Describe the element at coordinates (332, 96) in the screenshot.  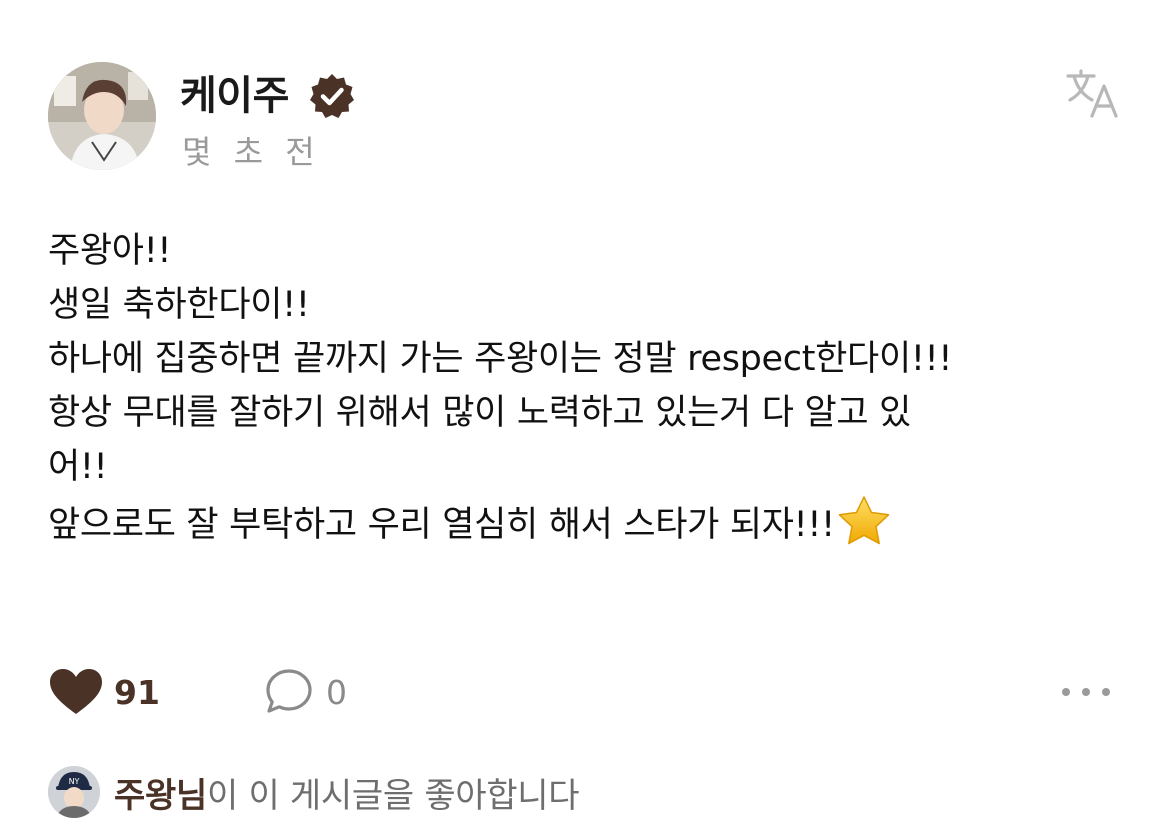
I see `verified-badge-icon` at that location.